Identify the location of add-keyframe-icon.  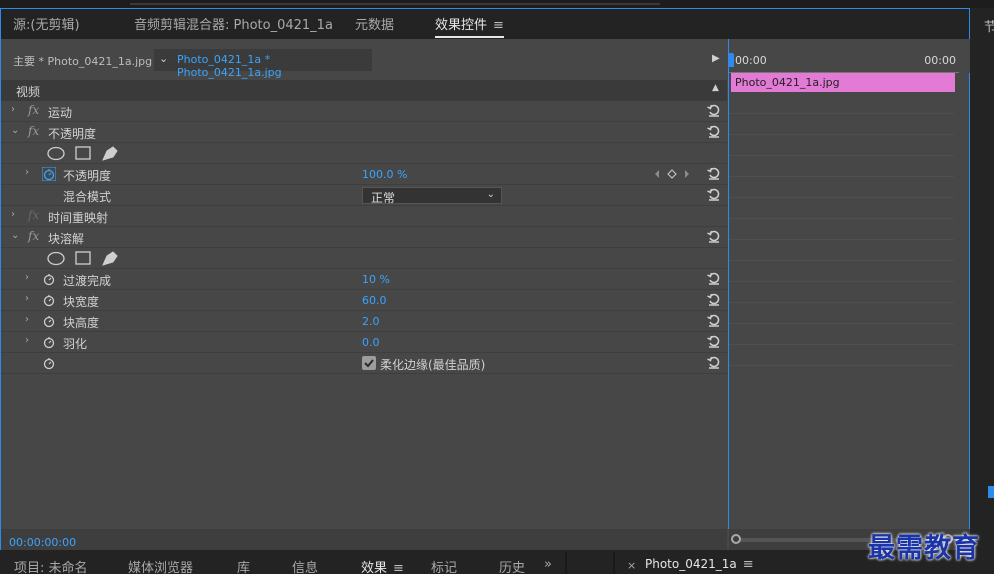
(672, 174).